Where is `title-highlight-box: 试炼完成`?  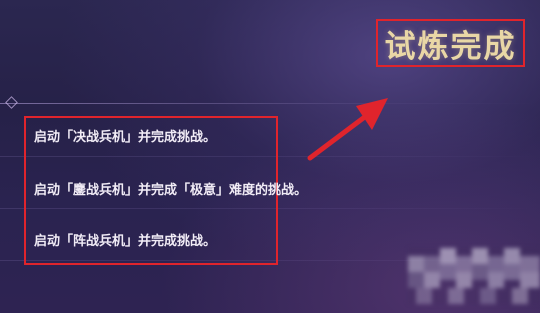 title-highlight-box: 试炼完成 is located at coordinates (450, 43).